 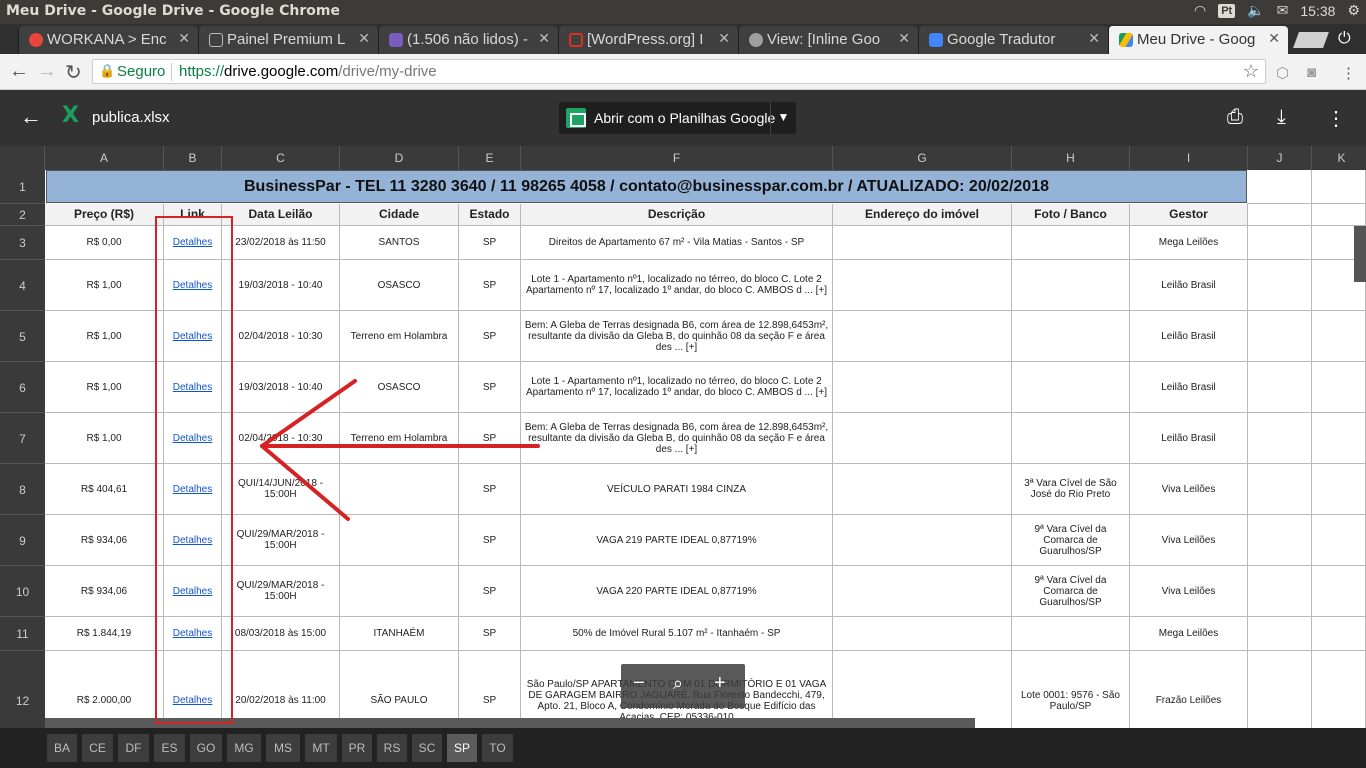 I want to click on annotation-arrow, so click(x=400, y=450).